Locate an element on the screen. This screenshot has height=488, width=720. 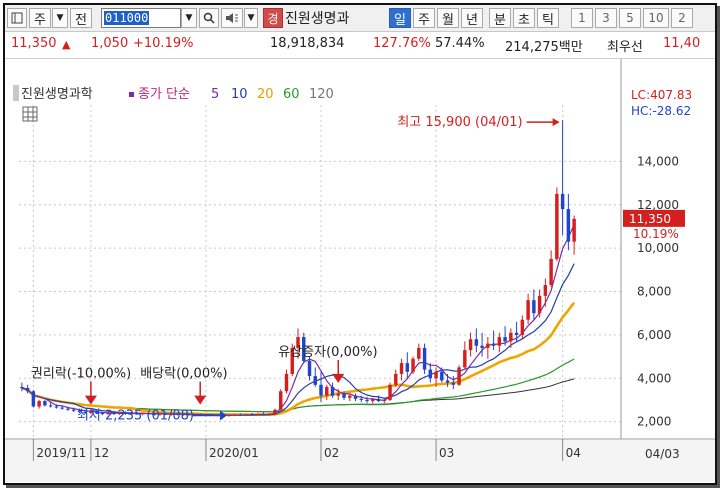
tab-second: 초 is located at coordinates (524, 18).